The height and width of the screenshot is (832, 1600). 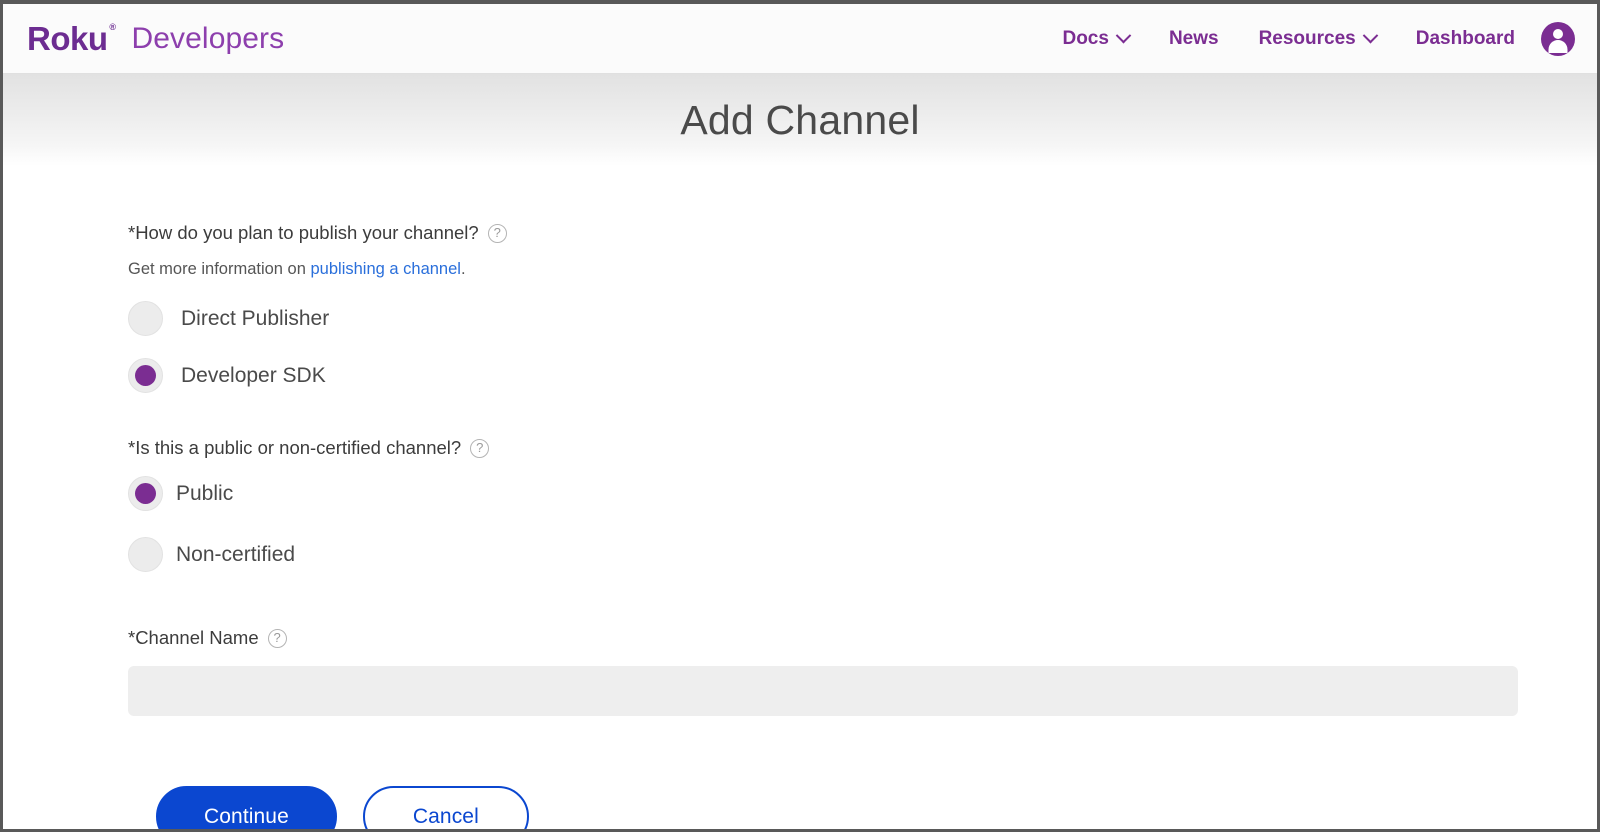 I want to click on registered-trademark-icon: ®, so click(x=112, y=27).